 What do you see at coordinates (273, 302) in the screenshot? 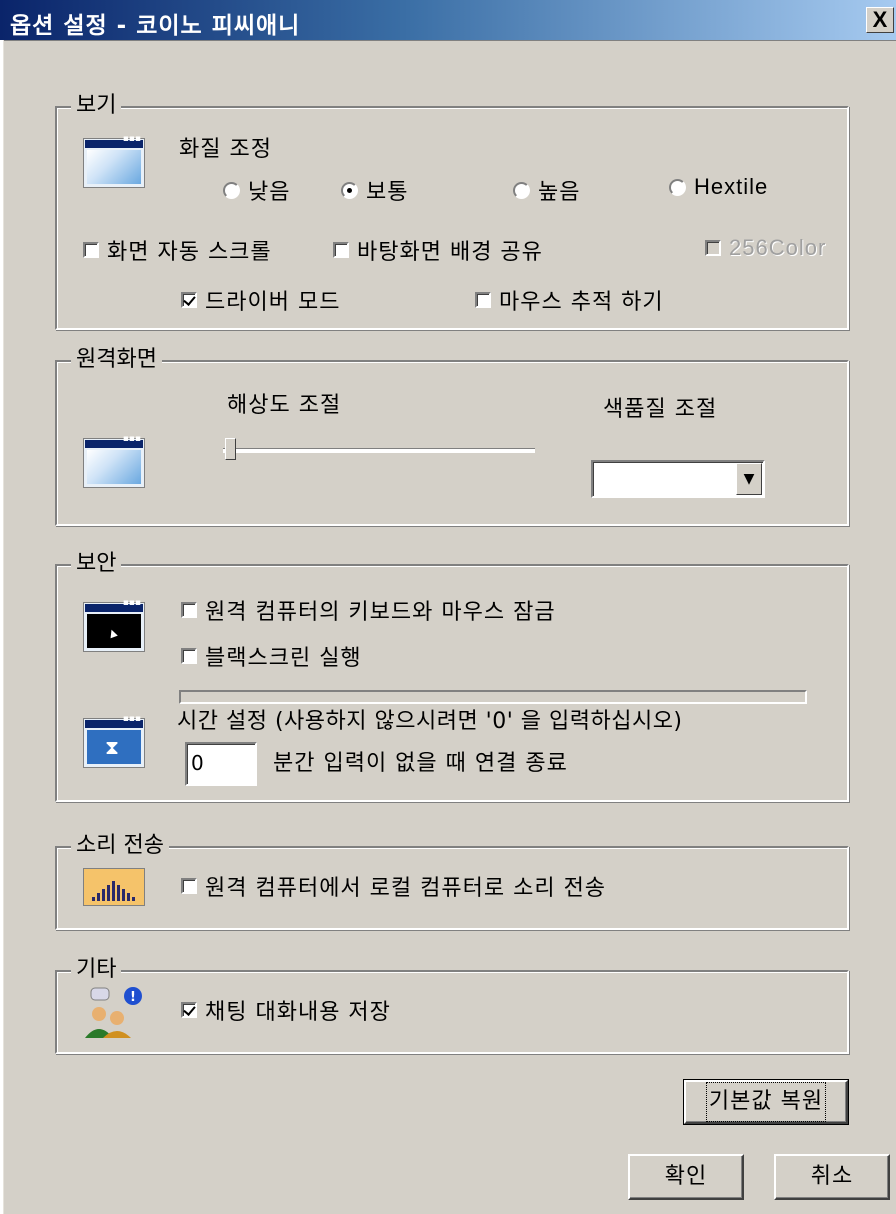
I see `driver-mode-label: 드라이버 모드` at bounding box center [273, 302].